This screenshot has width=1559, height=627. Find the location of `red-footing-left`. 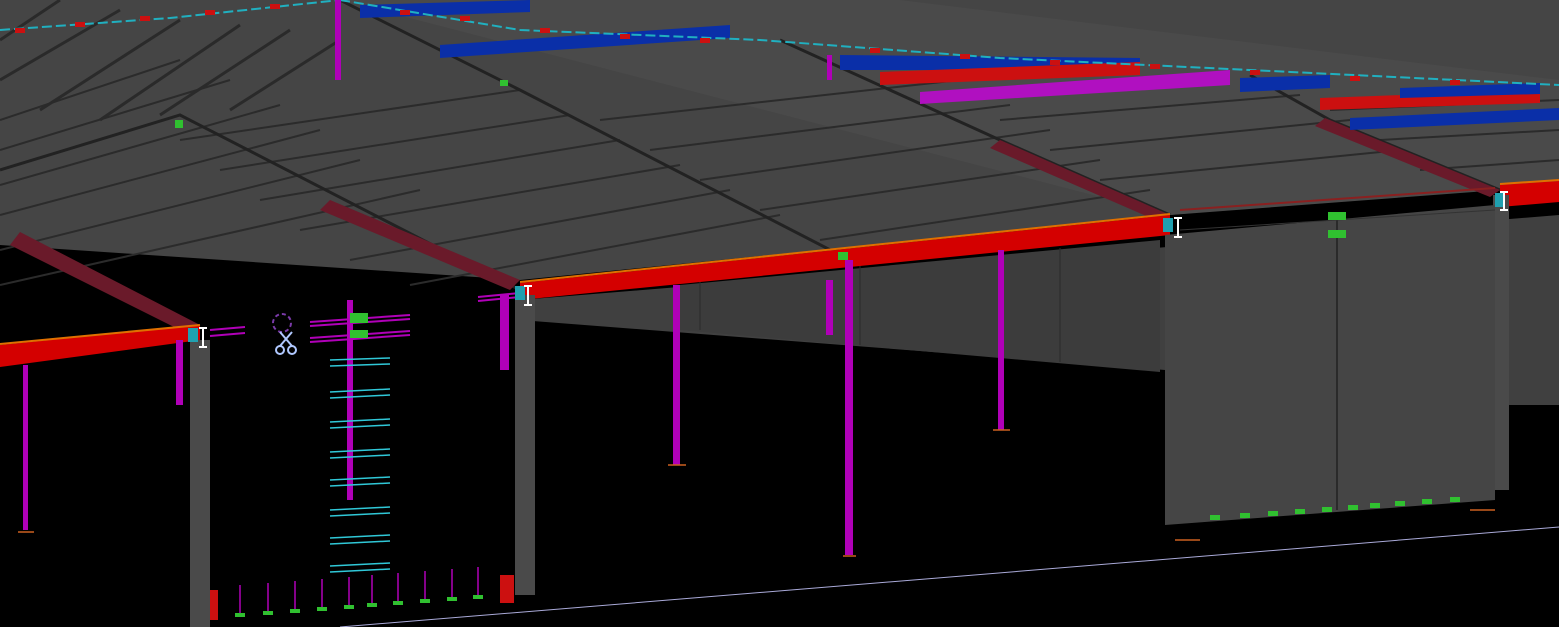

red-footing-left is located at coordinates (214, 605).